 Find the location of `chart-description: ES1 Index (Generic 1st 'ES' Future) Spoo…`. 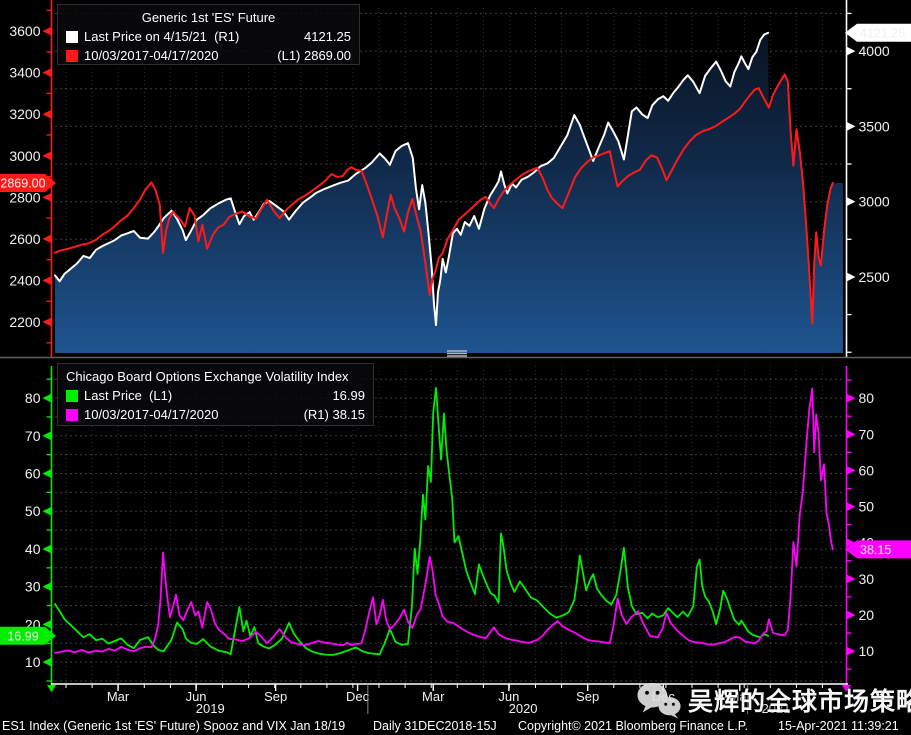

chart-description: ES1 Index (Generic 1st 'ES' Future) Spoo… is located at coordinates (174, 726).